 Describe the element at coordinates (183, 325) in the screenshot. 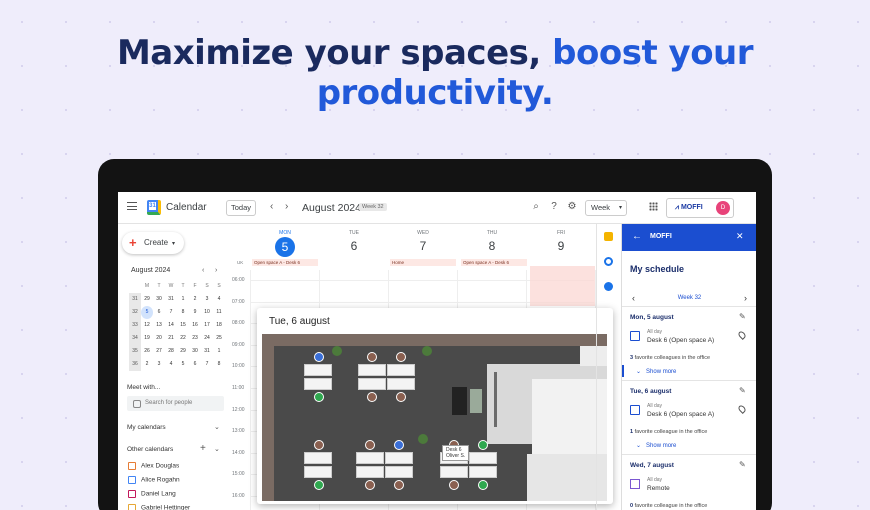

I see `mini-calendar-day: 15` at that location.